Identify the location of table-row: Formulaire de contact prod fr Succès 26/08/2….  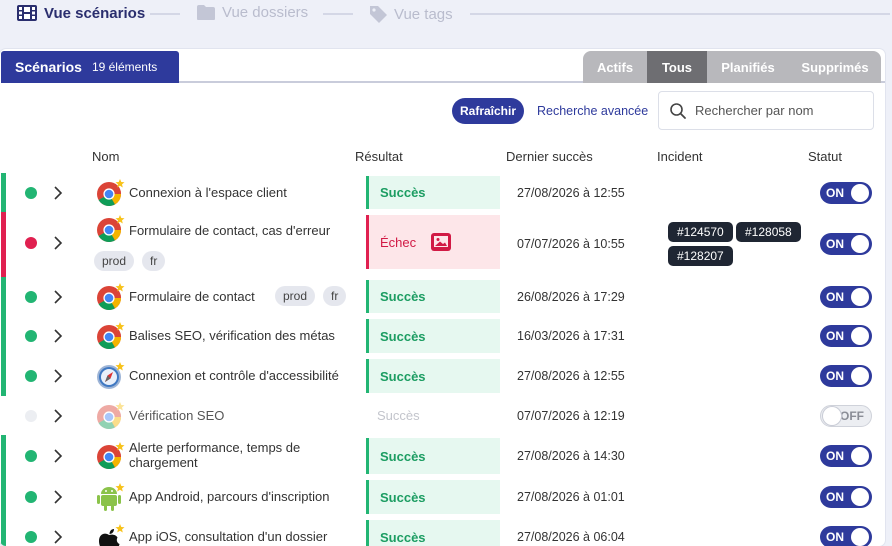
(443, 296).